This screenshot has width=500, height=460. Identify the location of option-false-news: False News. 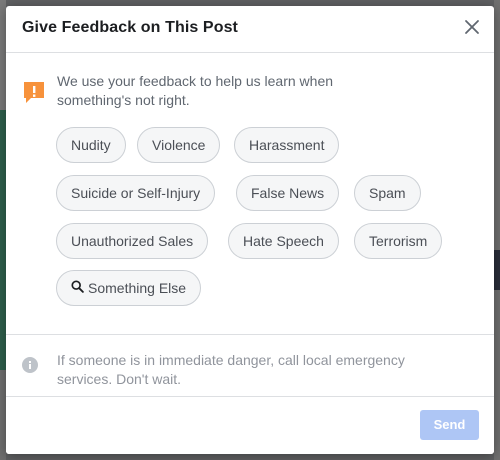
(288, 193).